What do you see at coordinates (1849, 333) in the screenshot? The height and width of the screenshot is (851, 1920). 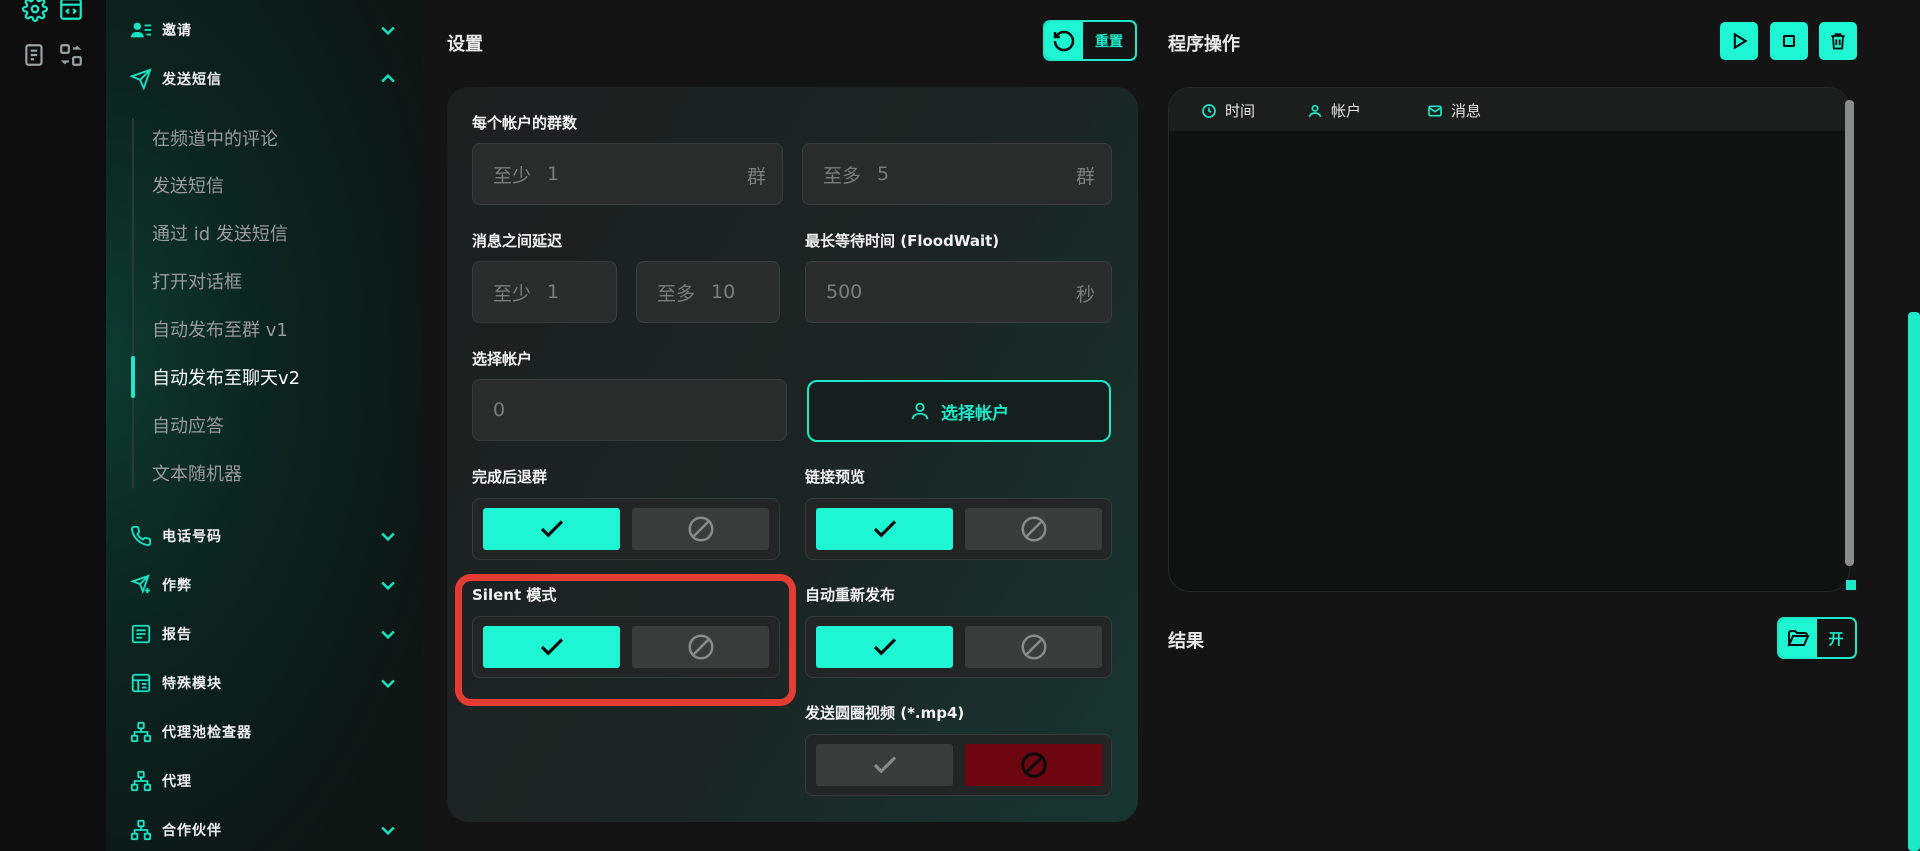 I see `log-scrollbar` at bounding box center [1849, 333].